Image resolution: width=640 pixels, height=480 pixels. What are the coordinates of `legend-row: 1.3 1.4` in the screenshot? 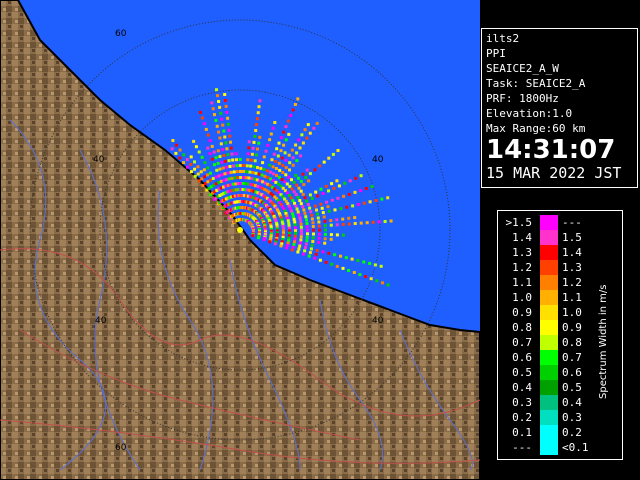 It's located at (548, 252).